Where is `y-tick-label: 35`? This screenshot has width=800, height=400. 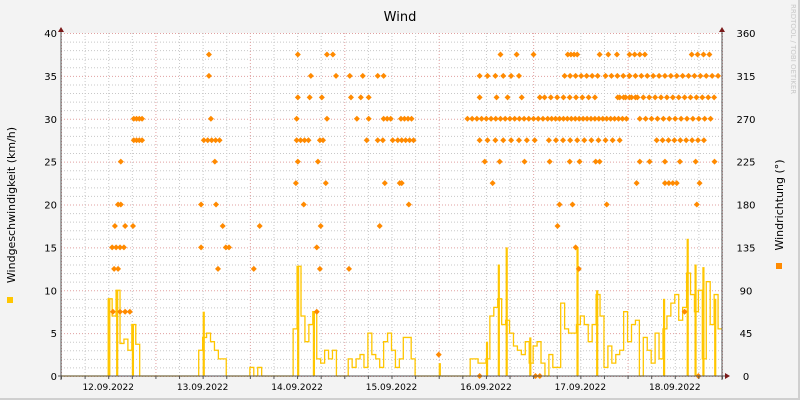
y-tick-label: 35 is located at coordinates (50, 77).